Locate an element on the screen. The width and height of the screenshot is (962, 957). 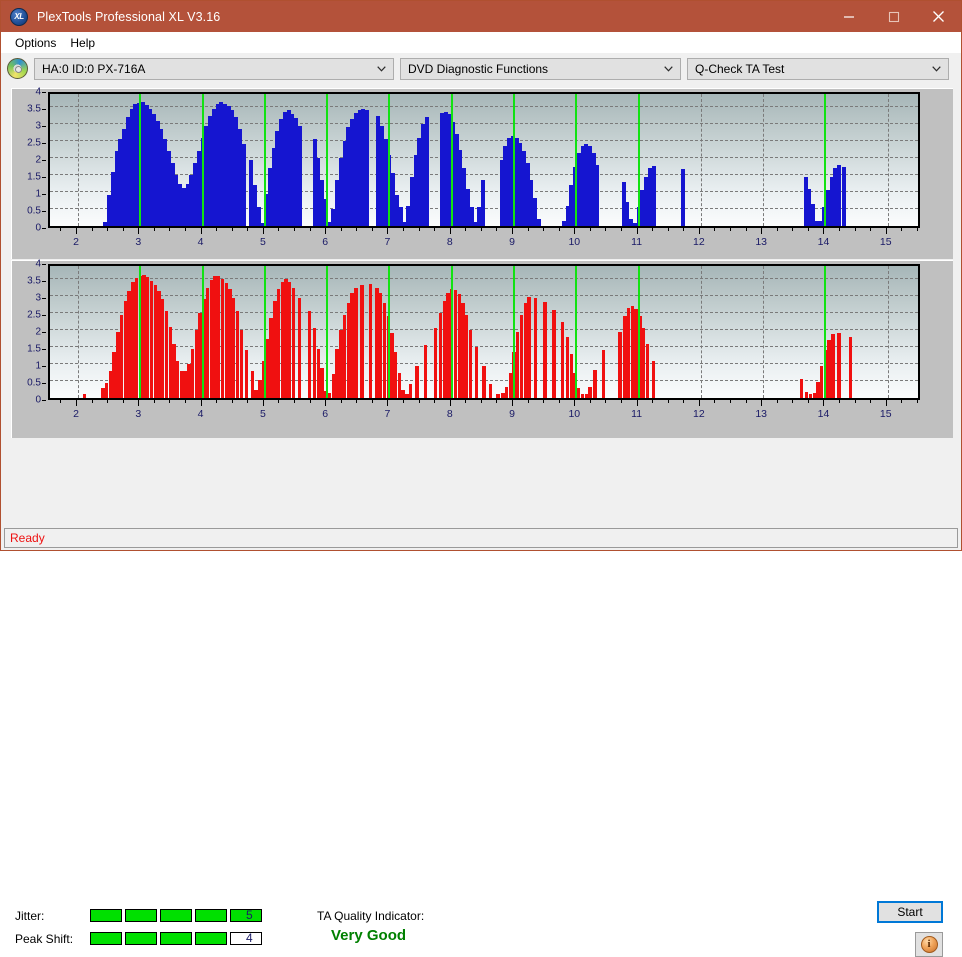
window-controls is located at coordinates (893, 16).